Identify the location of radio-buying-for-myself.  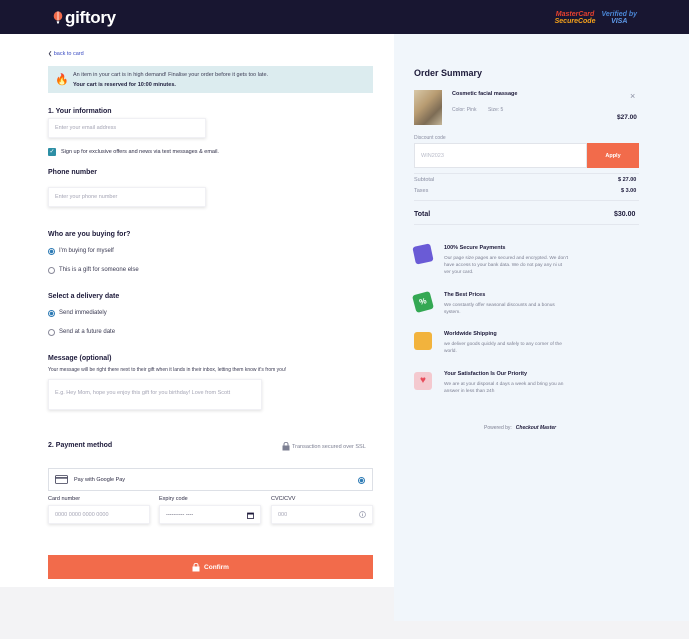
(51, 251).